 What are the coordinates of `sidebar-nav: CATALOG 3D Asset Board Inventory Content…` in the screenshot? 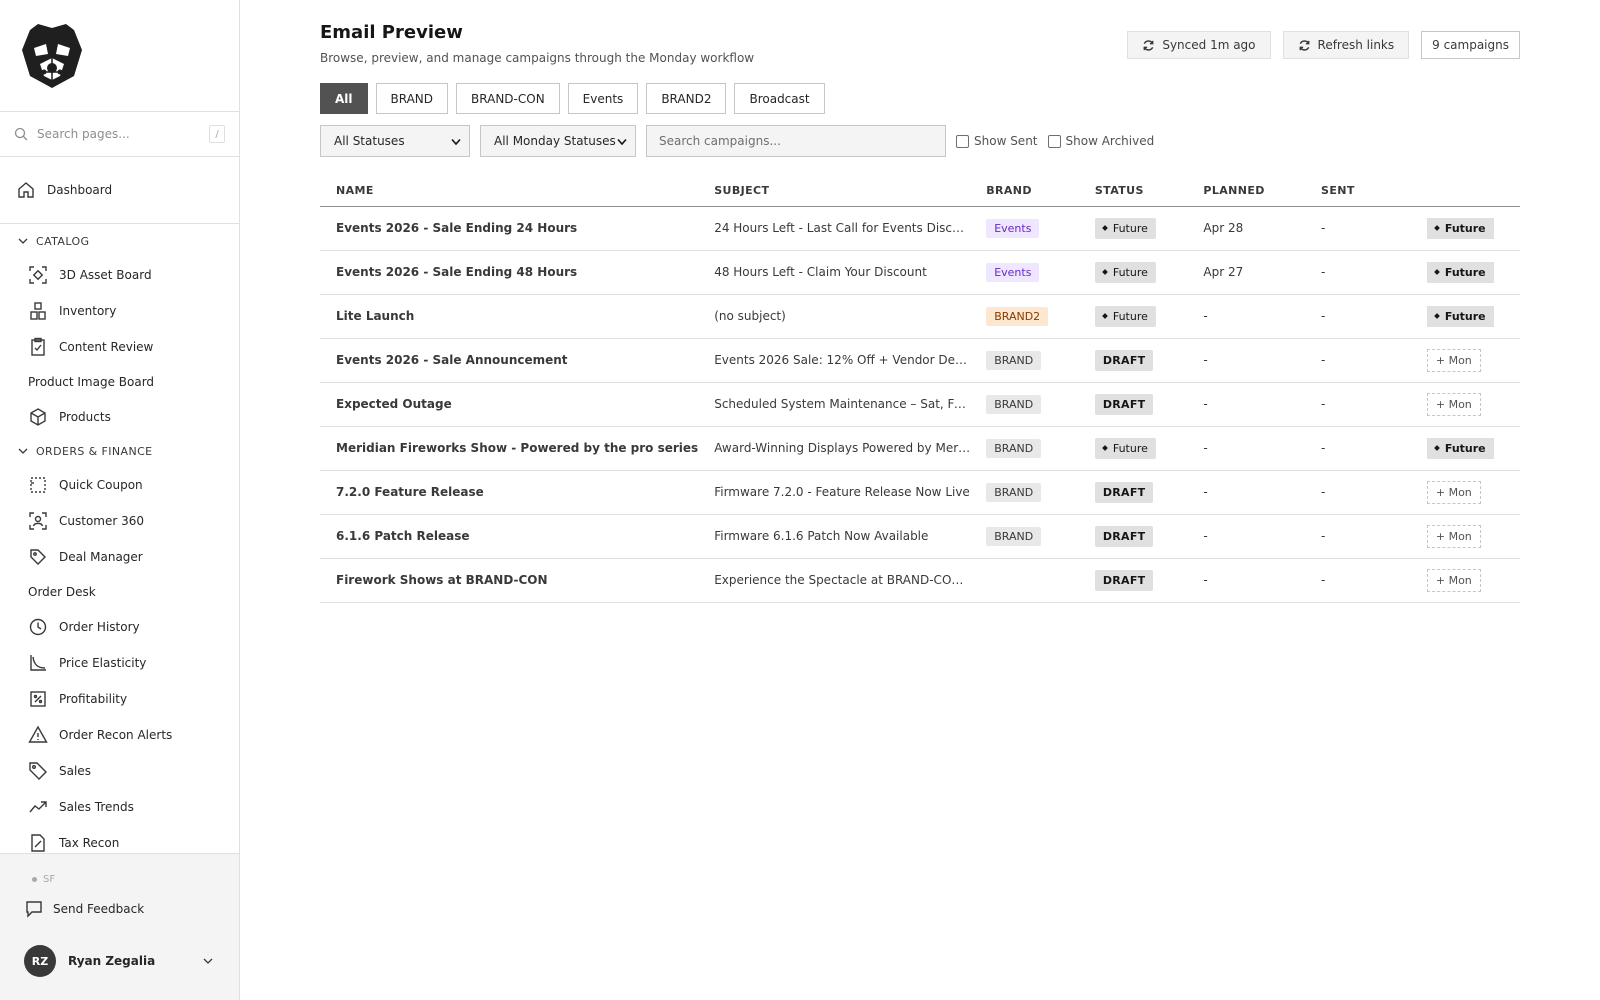 It's located at (119, 539).